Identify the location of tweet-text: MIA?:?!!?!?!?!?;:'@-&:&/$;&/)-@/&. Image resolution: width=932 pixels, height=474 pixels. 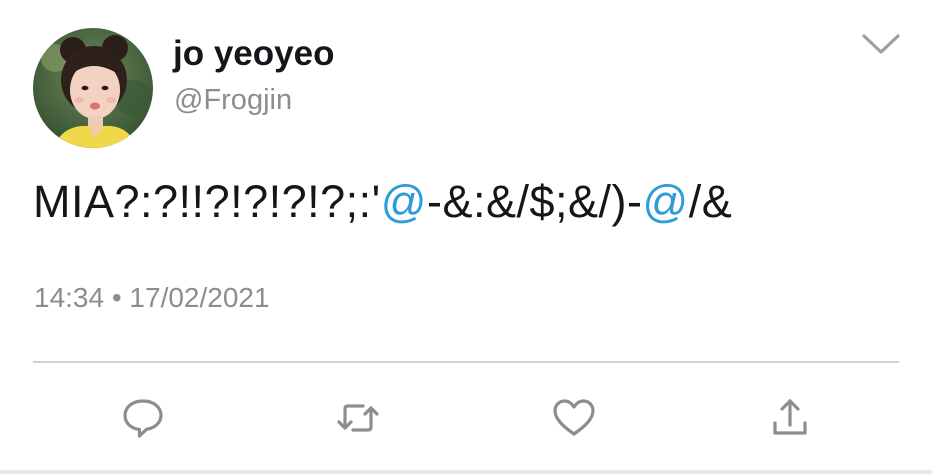
(382, 202).